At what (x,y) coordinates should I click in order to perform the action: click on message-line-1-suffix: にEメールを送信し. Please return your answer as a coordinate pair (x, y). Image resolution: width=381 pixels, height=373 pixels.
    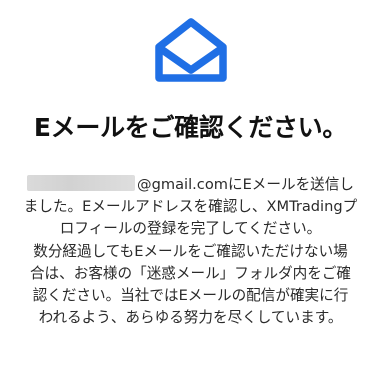
    Looking at the image, I should click on (290, 184).